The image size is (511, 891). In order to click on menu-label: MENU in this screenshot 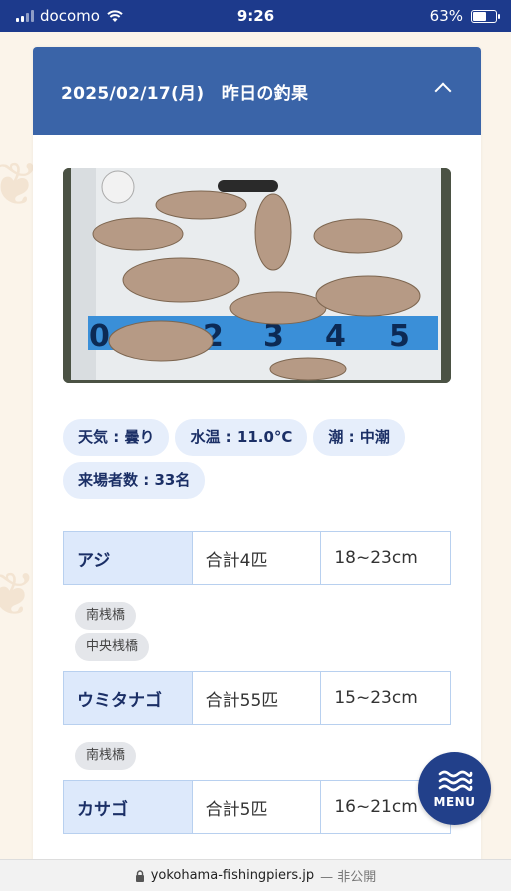, I will do `click(454, 801)`.